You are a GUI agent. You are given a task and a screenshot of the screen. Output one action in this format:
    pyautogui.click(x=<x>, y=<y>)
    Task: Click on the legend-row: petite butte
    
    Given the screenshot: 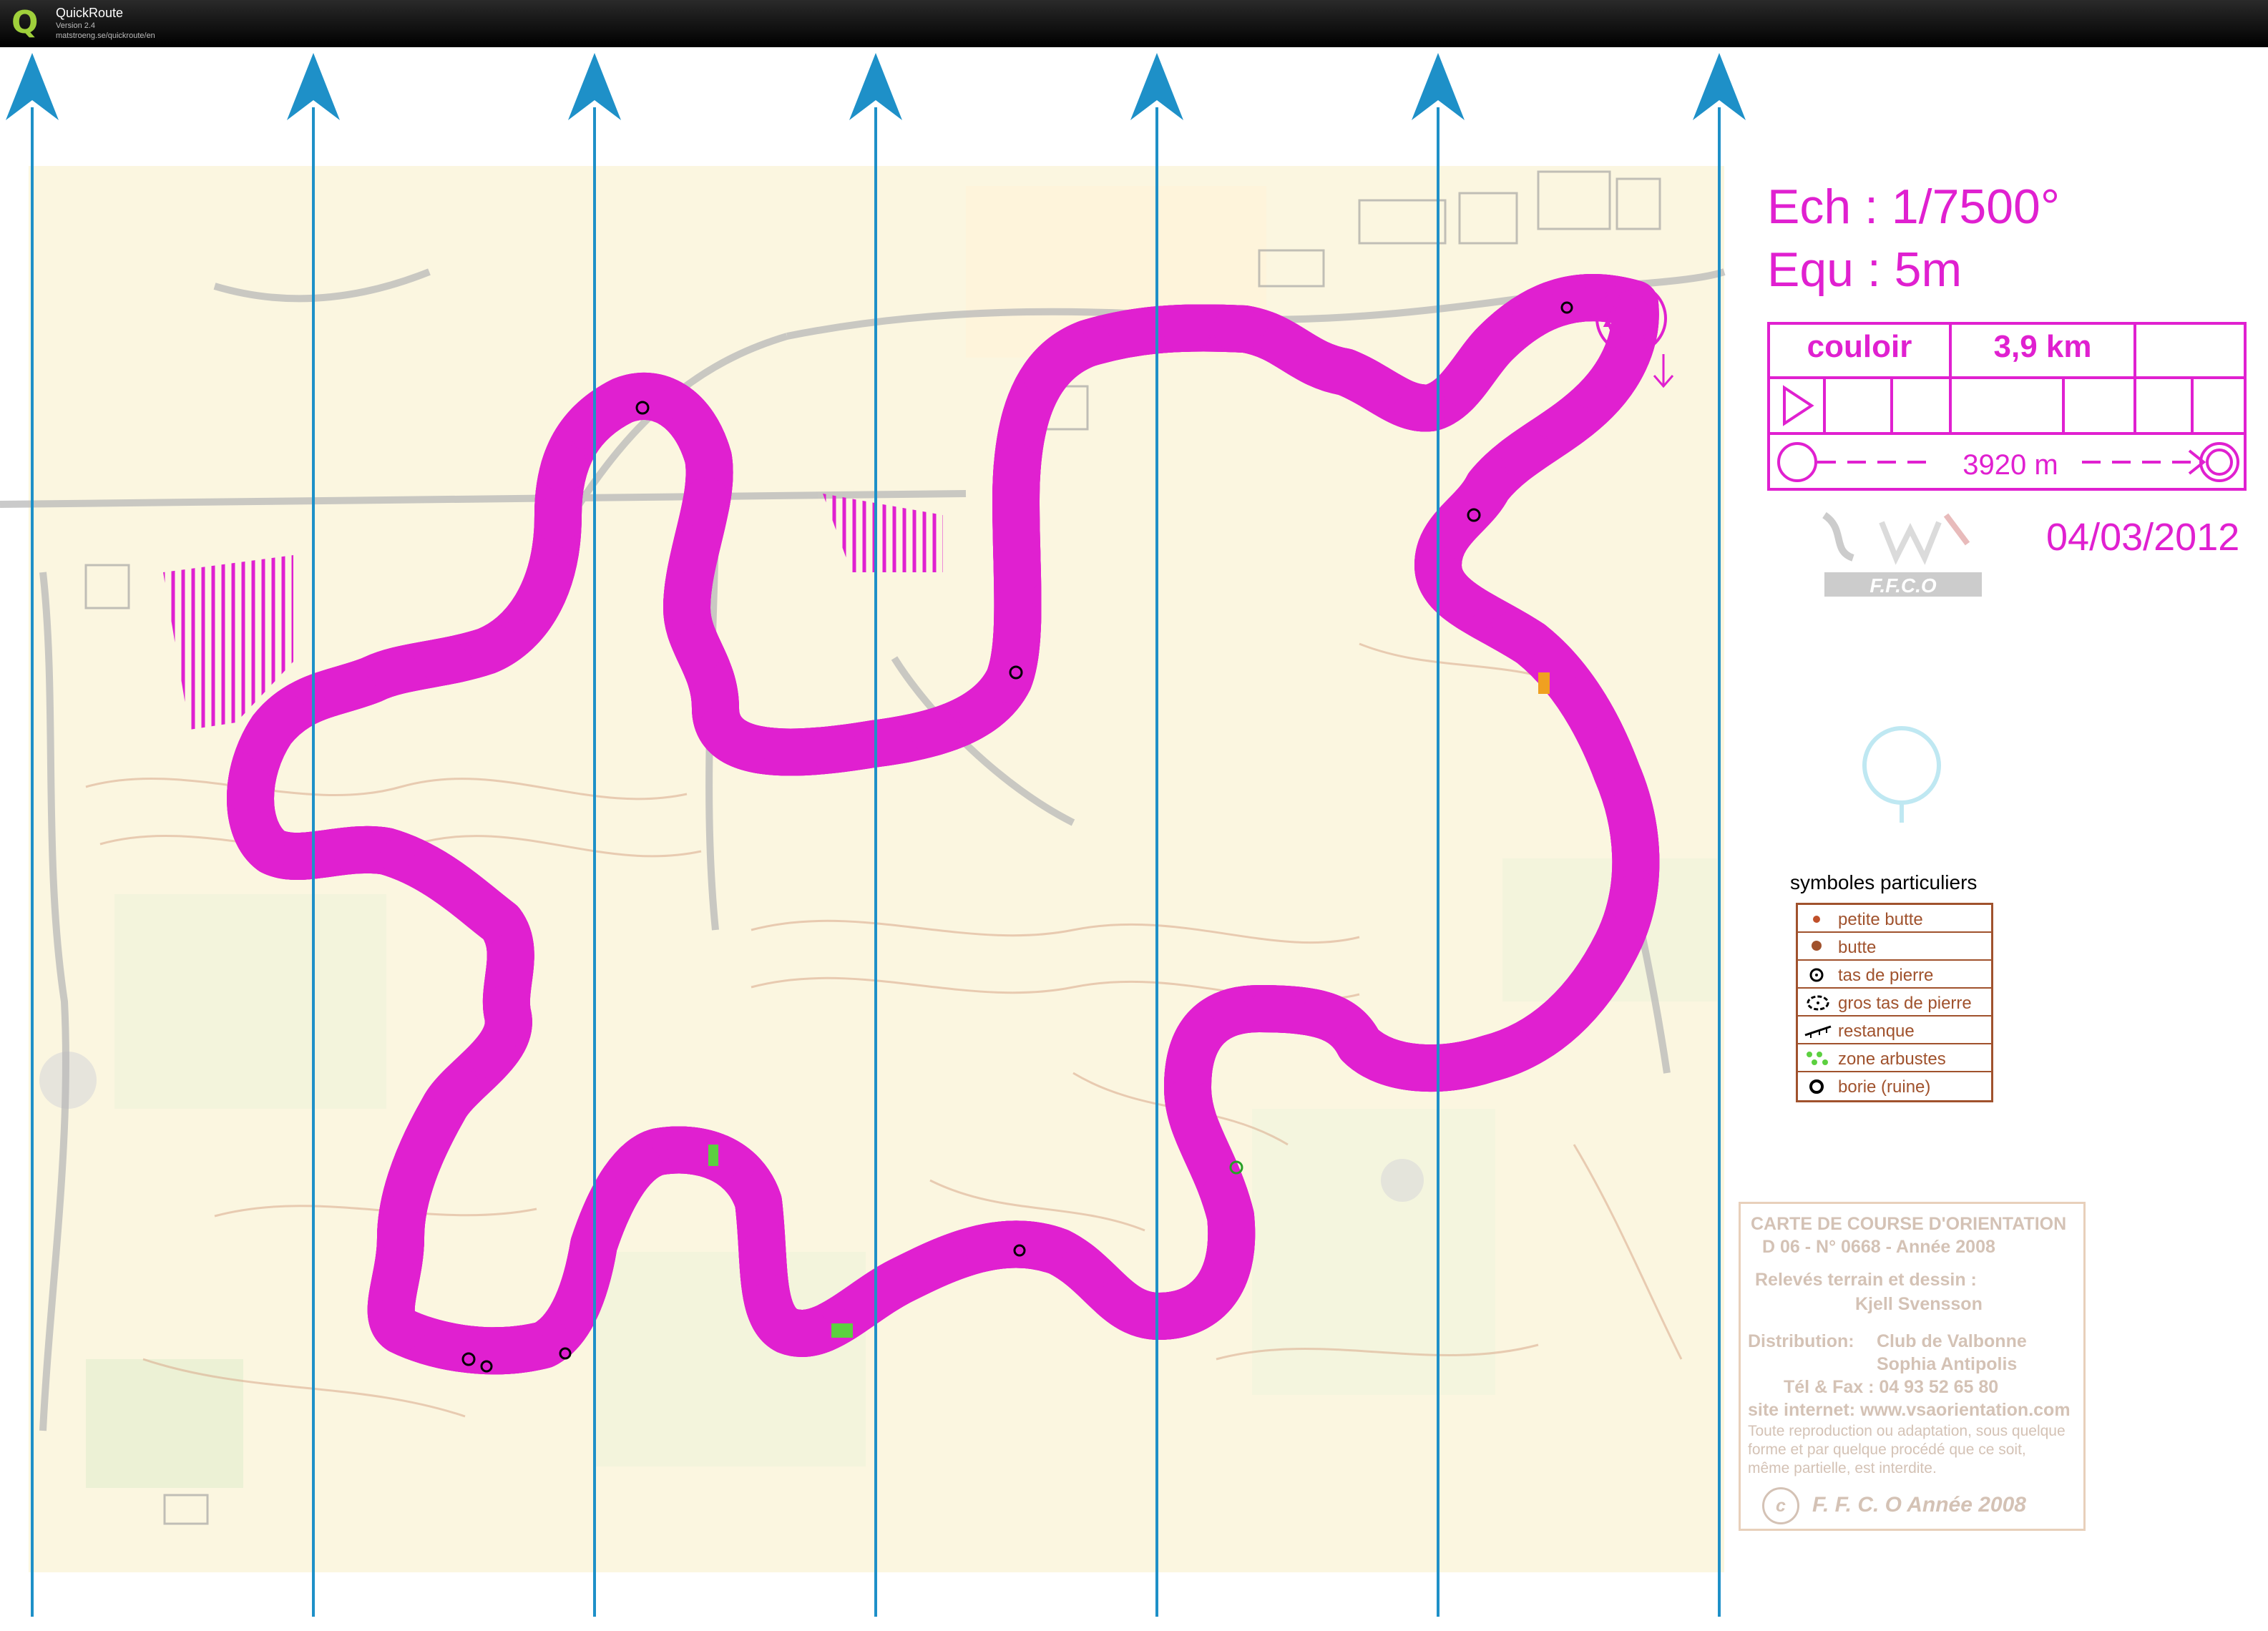 What is the action you would take?
    pyautogui.click(x=1894, y=919)
    